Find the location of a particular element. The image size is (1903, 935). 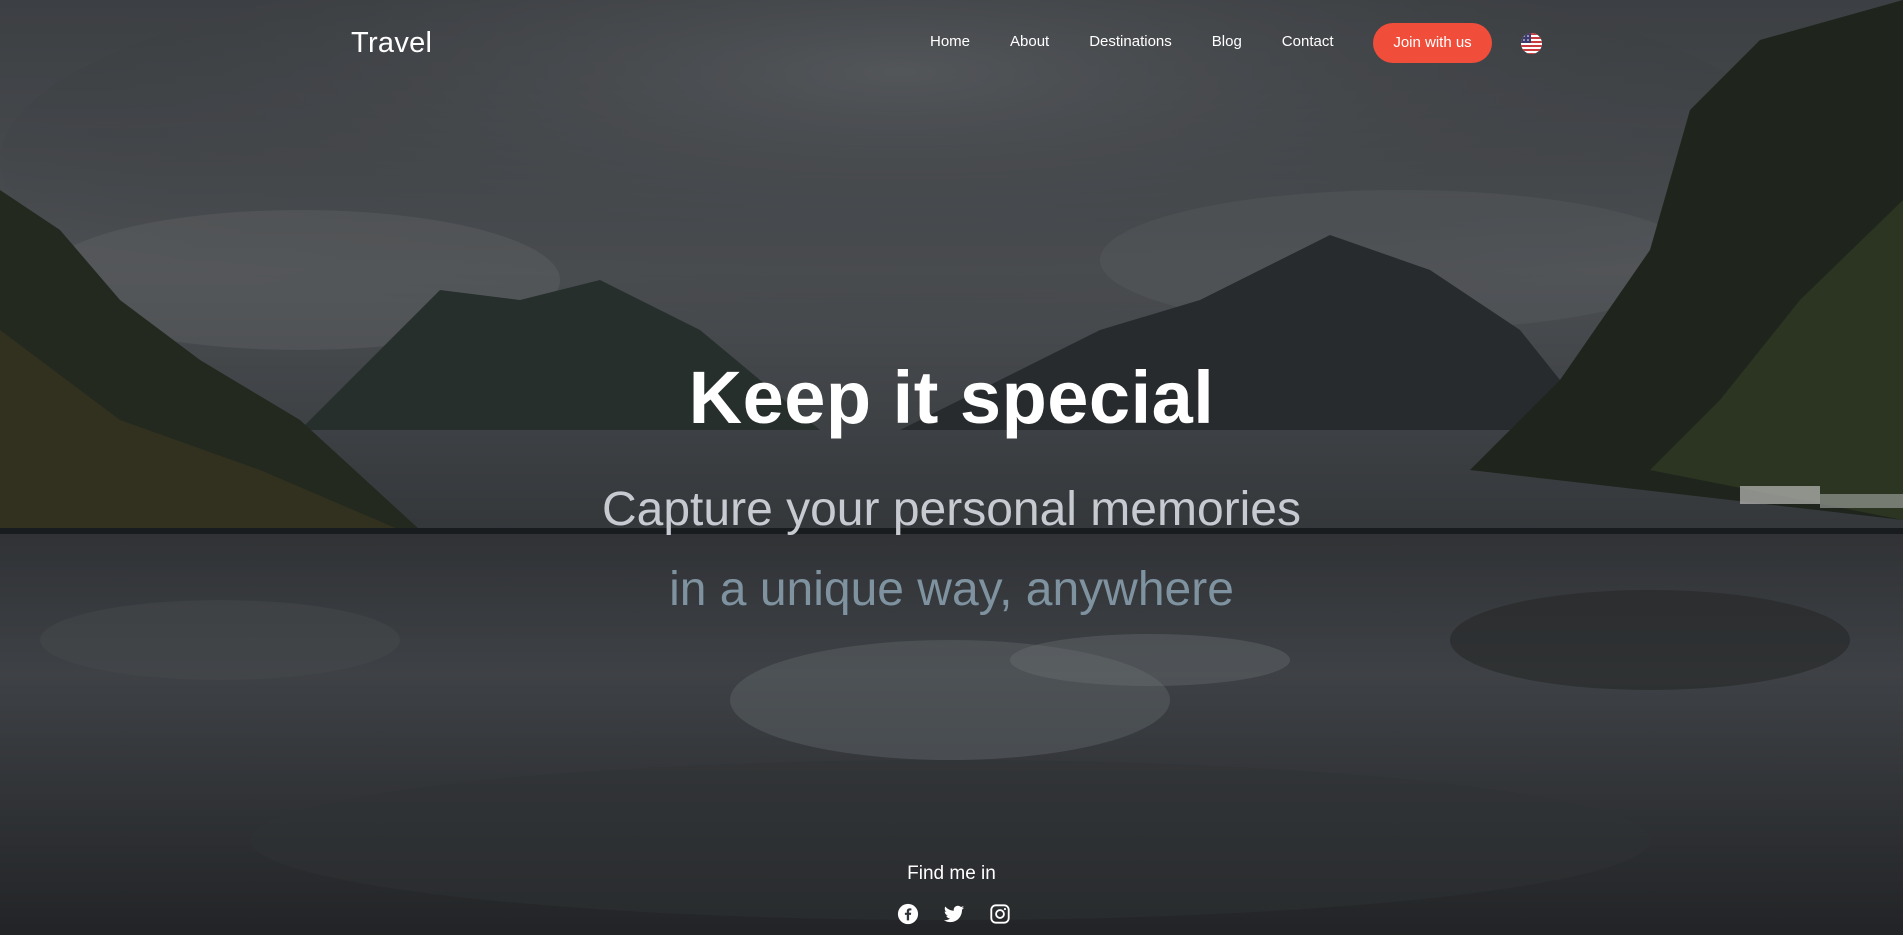

social-links is located at coordinates (954, 914).